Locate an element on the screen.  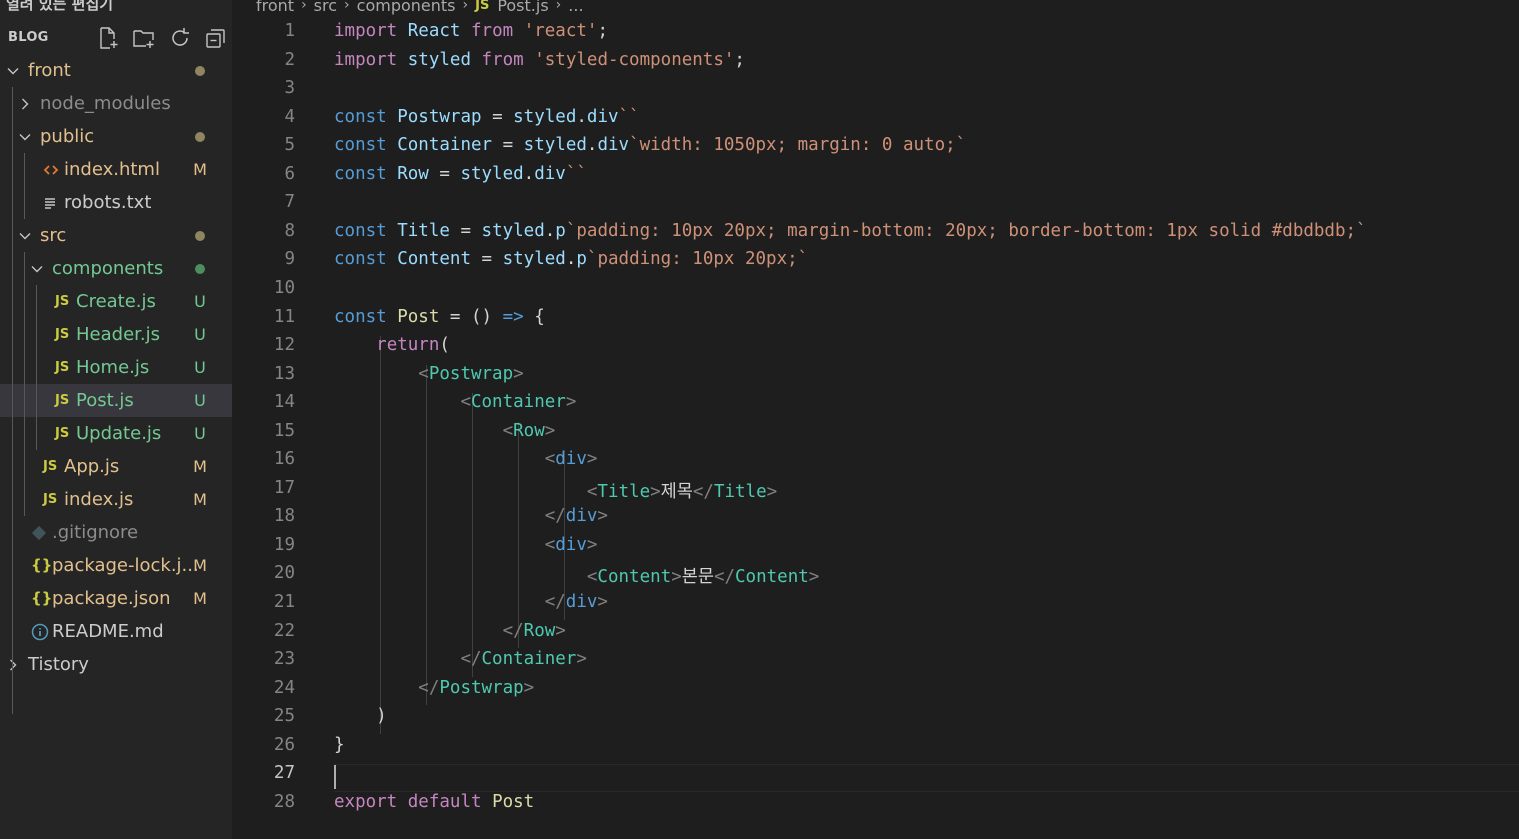
tree-folder: node_modules is located at coordinates (116, 103).